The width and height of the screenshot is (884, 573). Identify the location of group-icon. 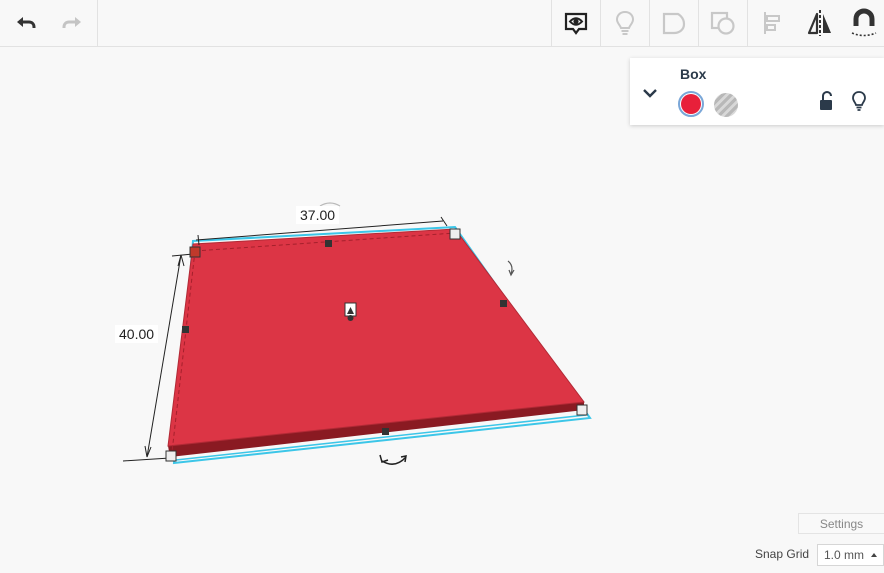
(674, 23).